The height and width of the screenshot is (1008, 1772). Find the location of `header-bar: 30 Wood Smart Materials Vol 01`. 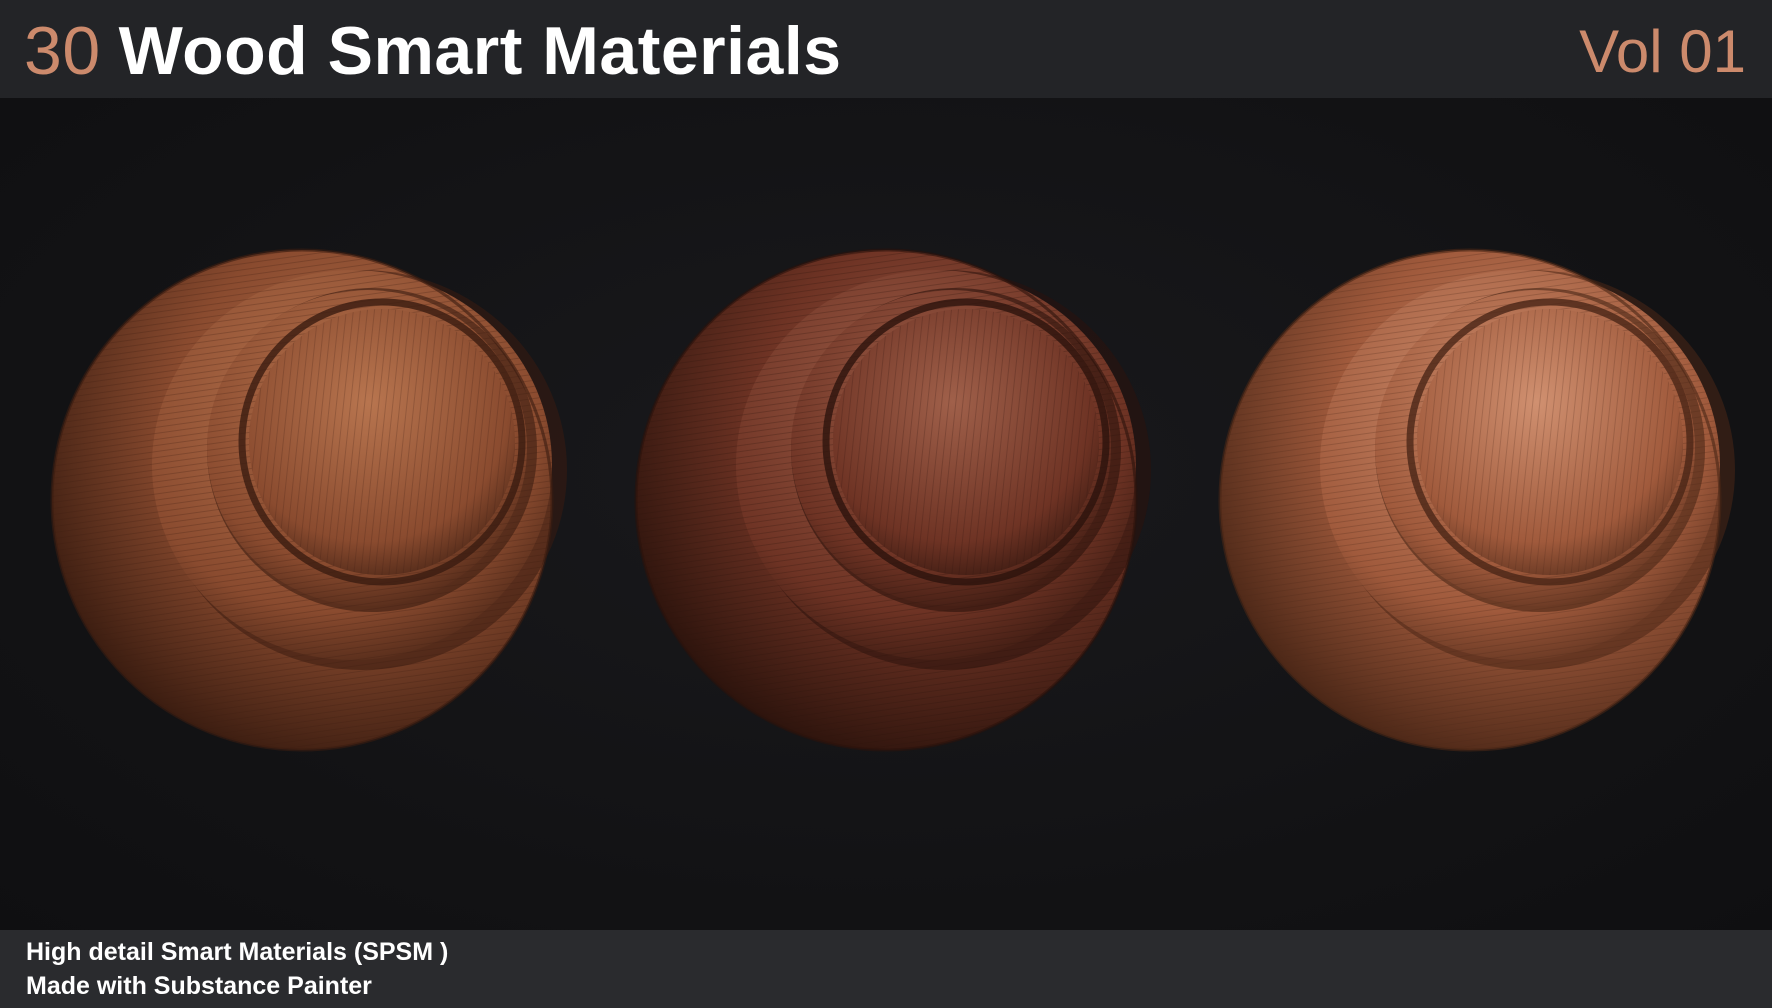

header-bar: 30 Wood Smart Materials Vol 01 is located at coordinates (886, 49).